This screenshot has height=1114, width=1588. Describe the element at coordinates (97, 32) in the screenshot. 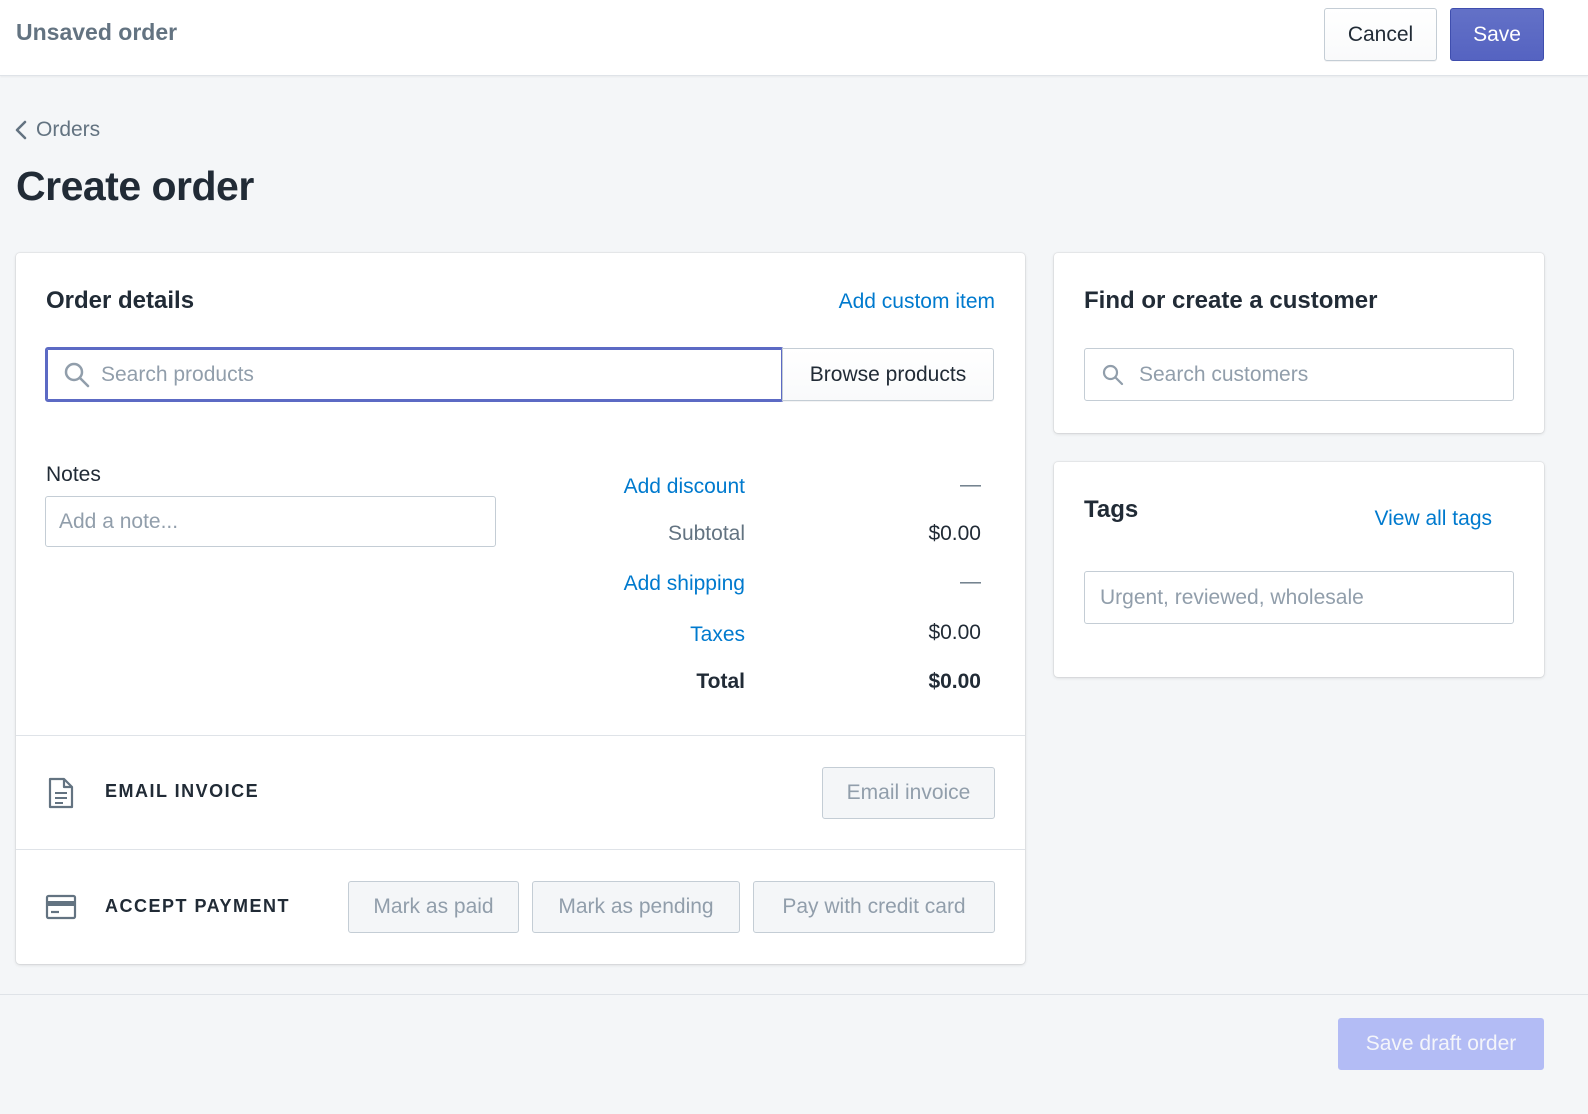

I see `top-bar-title: Unsaved order` at that location.